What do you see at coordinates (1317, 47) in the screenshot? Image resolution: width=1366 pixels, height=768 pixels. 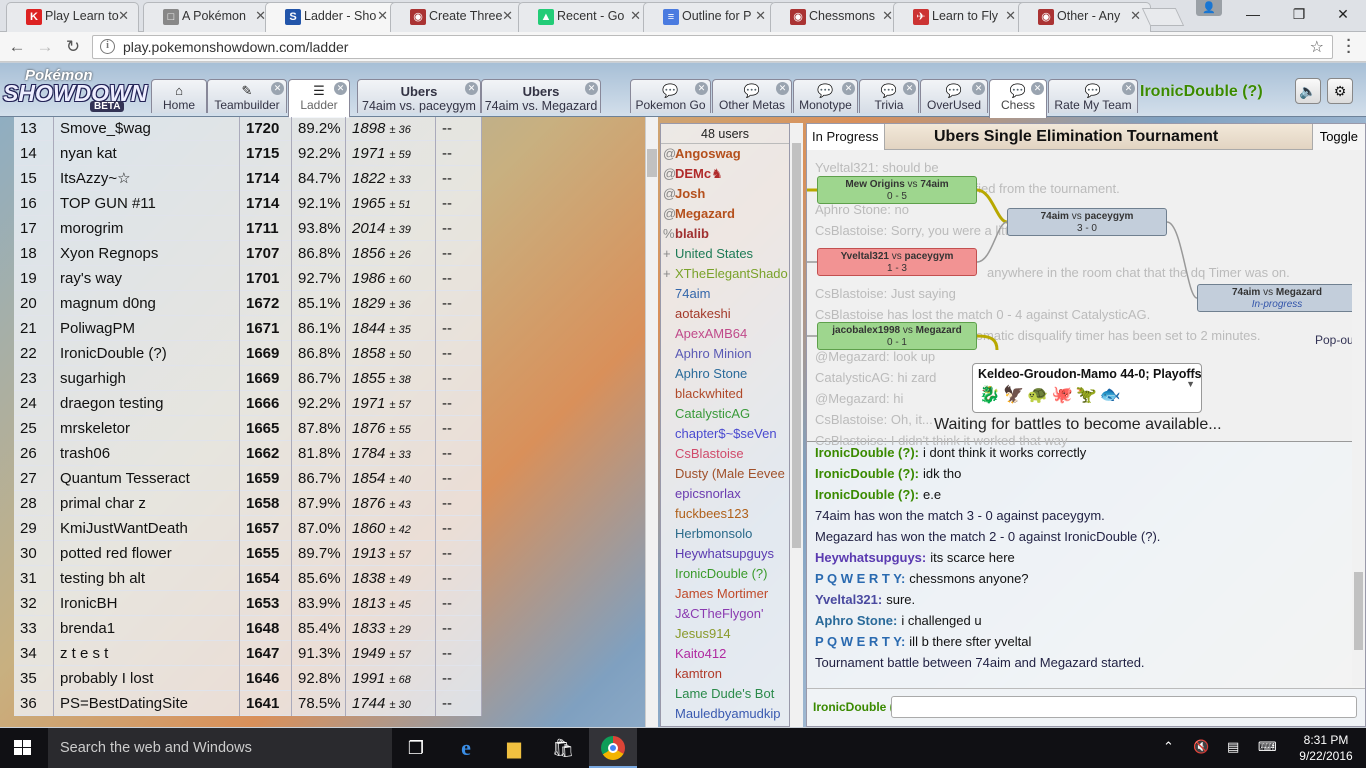 I see `bookmark-star-icon: ☆` at bounding box center [1317, 47].